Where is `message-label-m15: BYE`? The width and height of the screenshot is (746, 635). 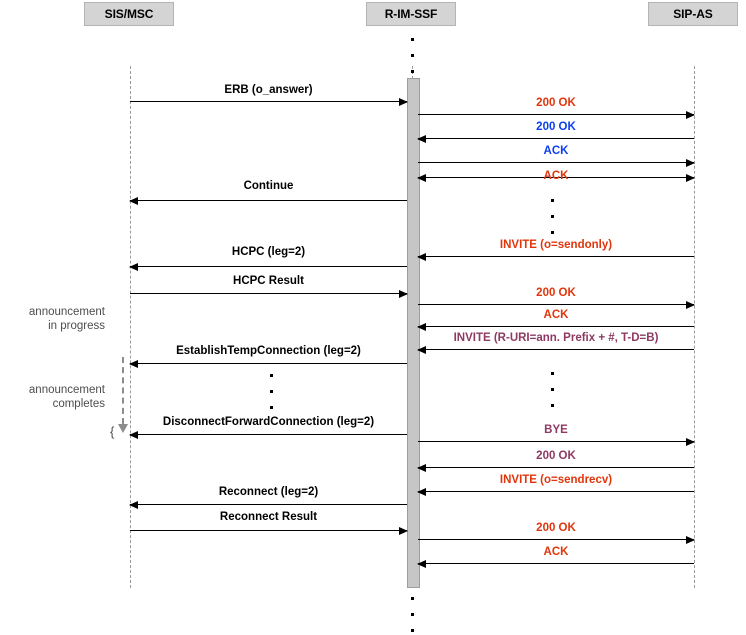 message-label-m15: BYE is located at coordinates (556, 430).